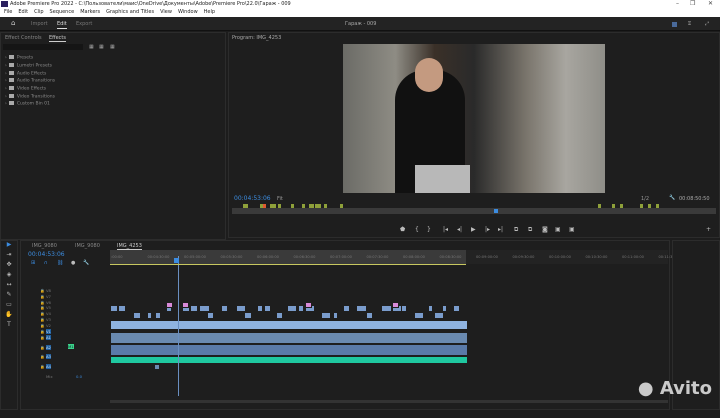 The image size is (720, 418). I want to click on home-icon: ⌂, so click(13, 23).